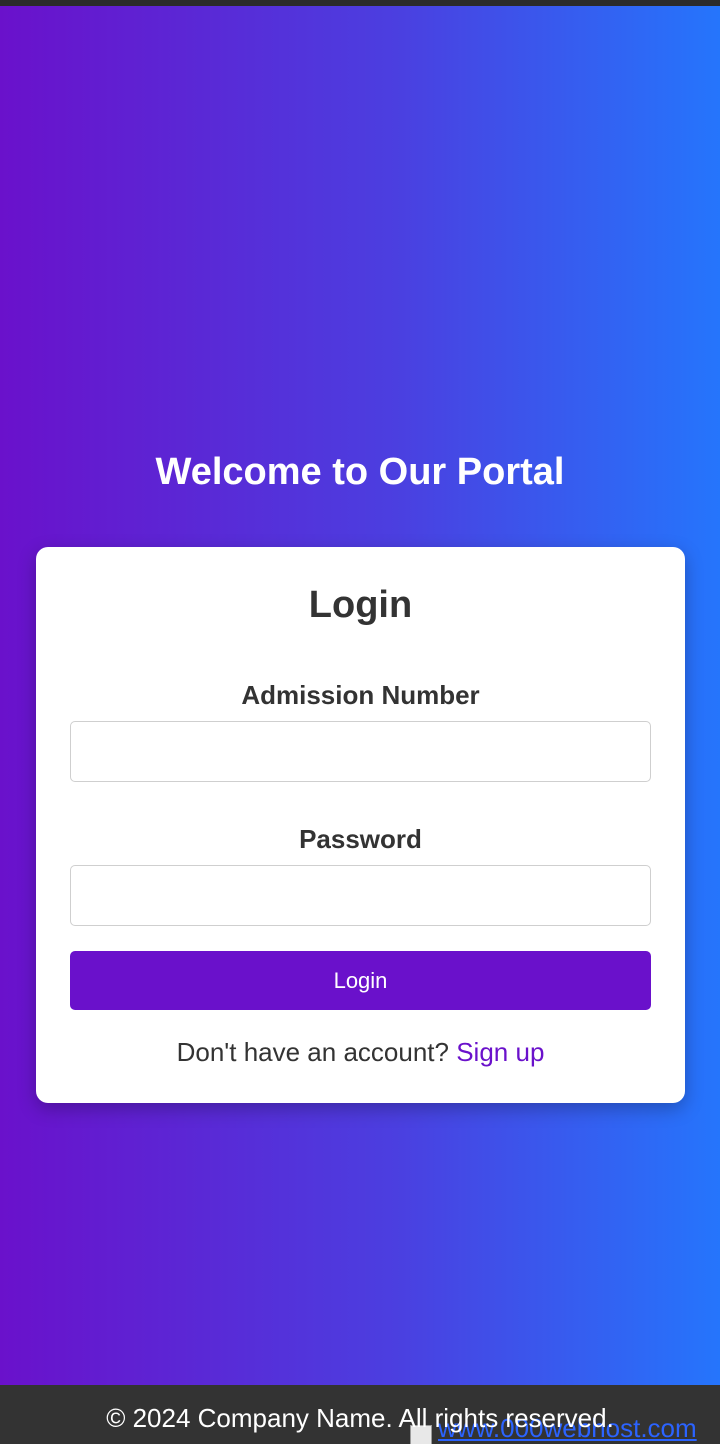 The width and height of the screenshot is (720, 1444). What do you see at coordinates (360, 980) in the screenshot?
I see `login-button: Login` at bounding box center [360, 980].